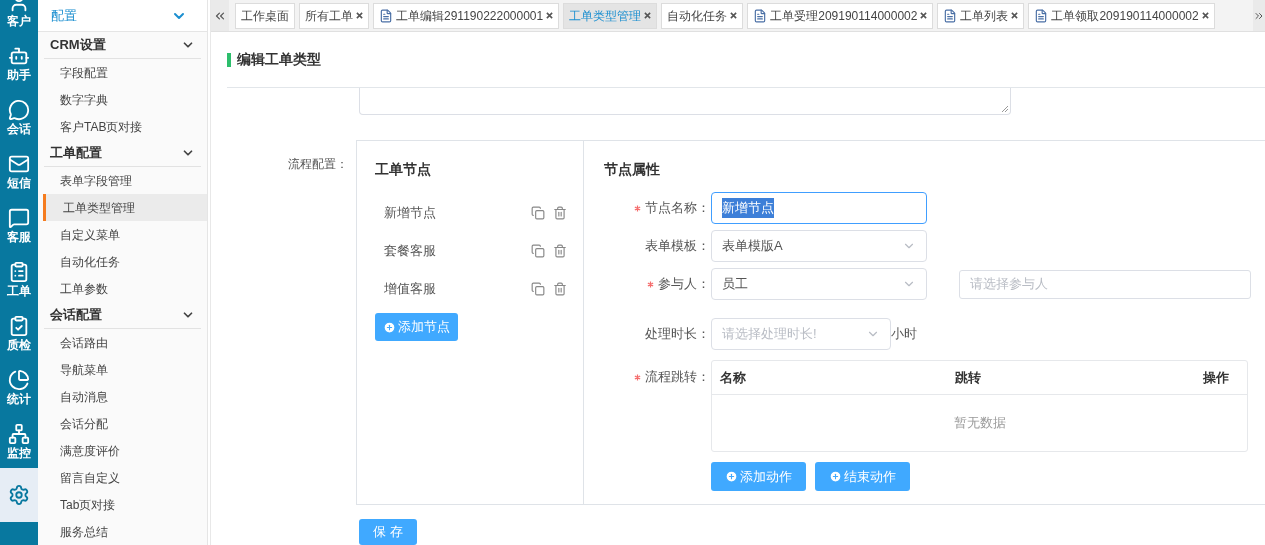 This screenshot has width=1265, height=545. What do you see at coordinates (64, 15) in the screenshot?
I see `sidebar-header: 配置` at bounding box center [64, 15].